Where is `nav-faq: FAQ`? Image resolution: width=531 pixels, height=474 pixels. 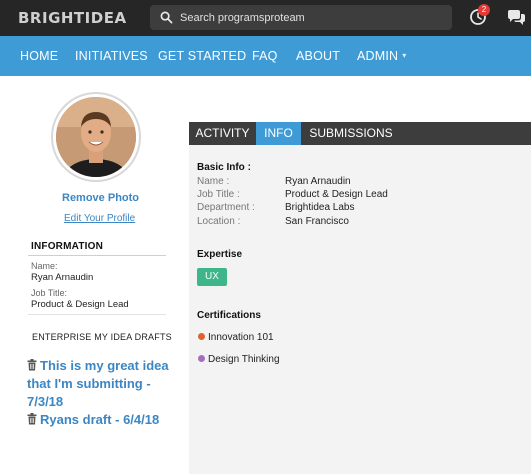
nav-faq: FAQ is located at coordinates (265, 56).